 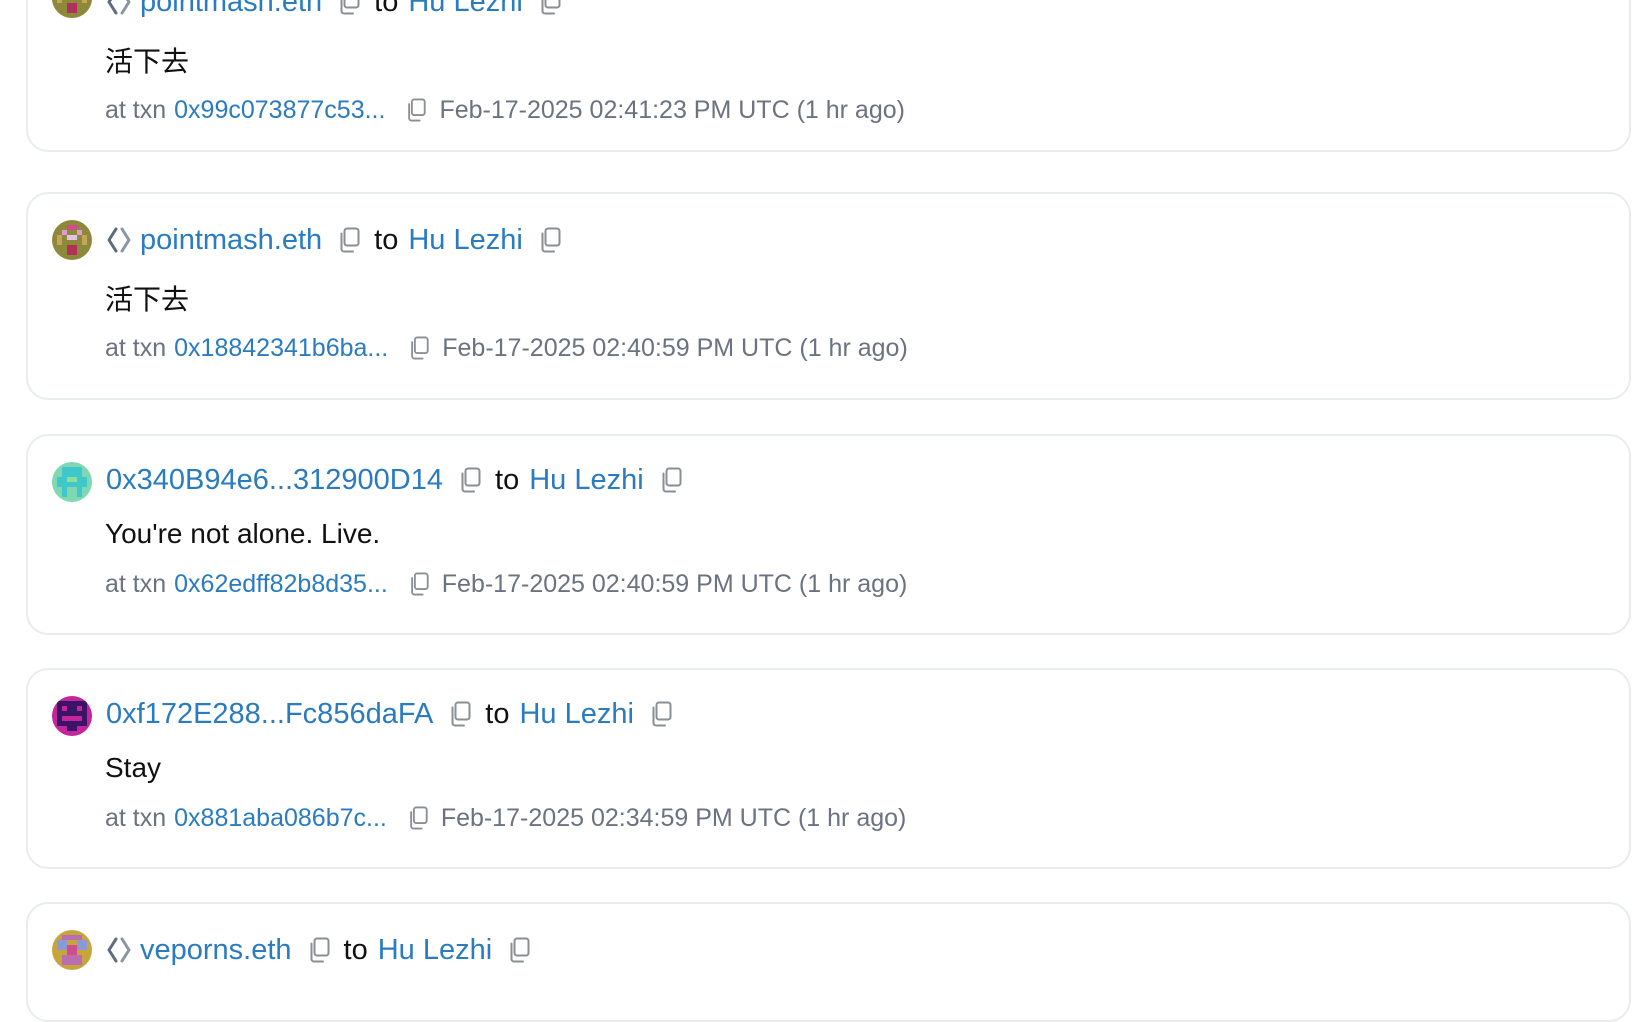 I want to click on sender-link: veporns.eth, so click(x=216, y=950).